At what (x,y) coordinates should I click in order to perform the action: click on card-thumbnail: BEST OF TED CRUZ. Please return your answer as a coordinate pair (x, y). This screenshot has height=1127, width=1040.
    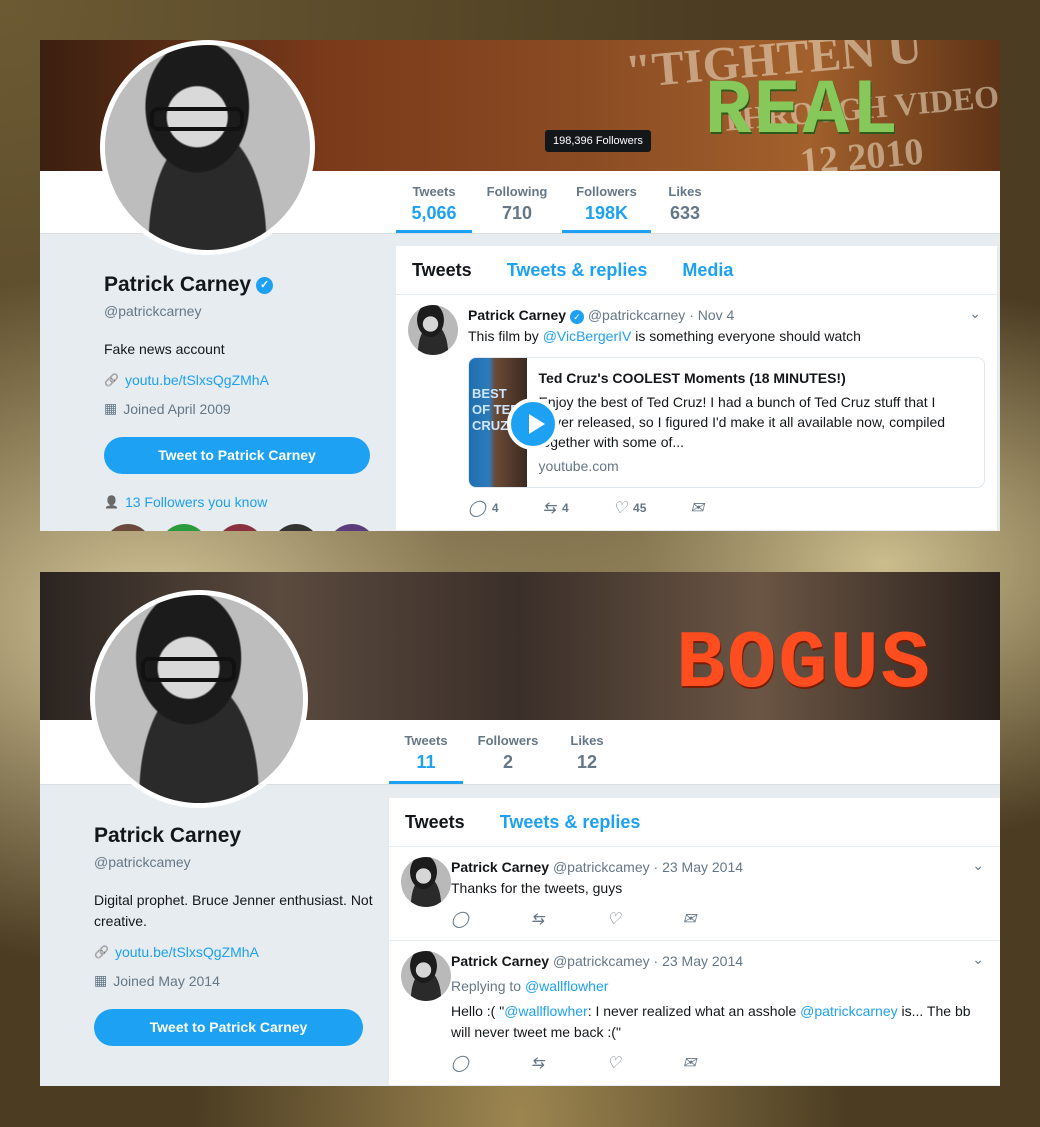
    Looking at the image, I should click on (514, 422).